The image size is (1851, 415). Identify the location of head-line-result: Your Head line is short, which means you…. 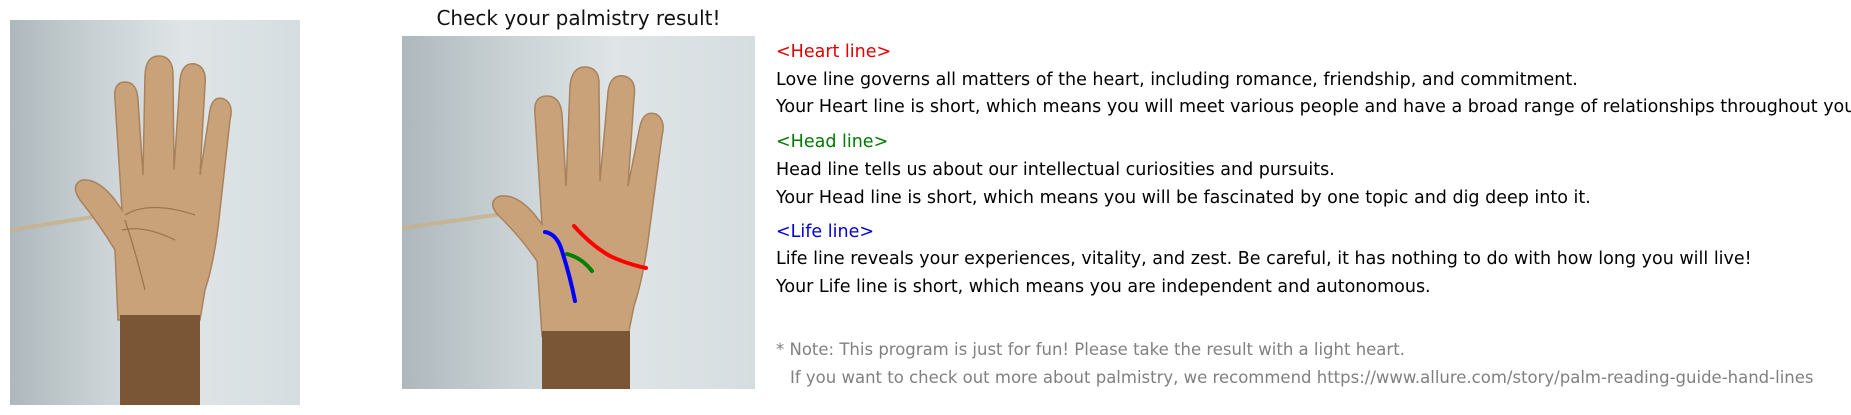
(1183, 198).